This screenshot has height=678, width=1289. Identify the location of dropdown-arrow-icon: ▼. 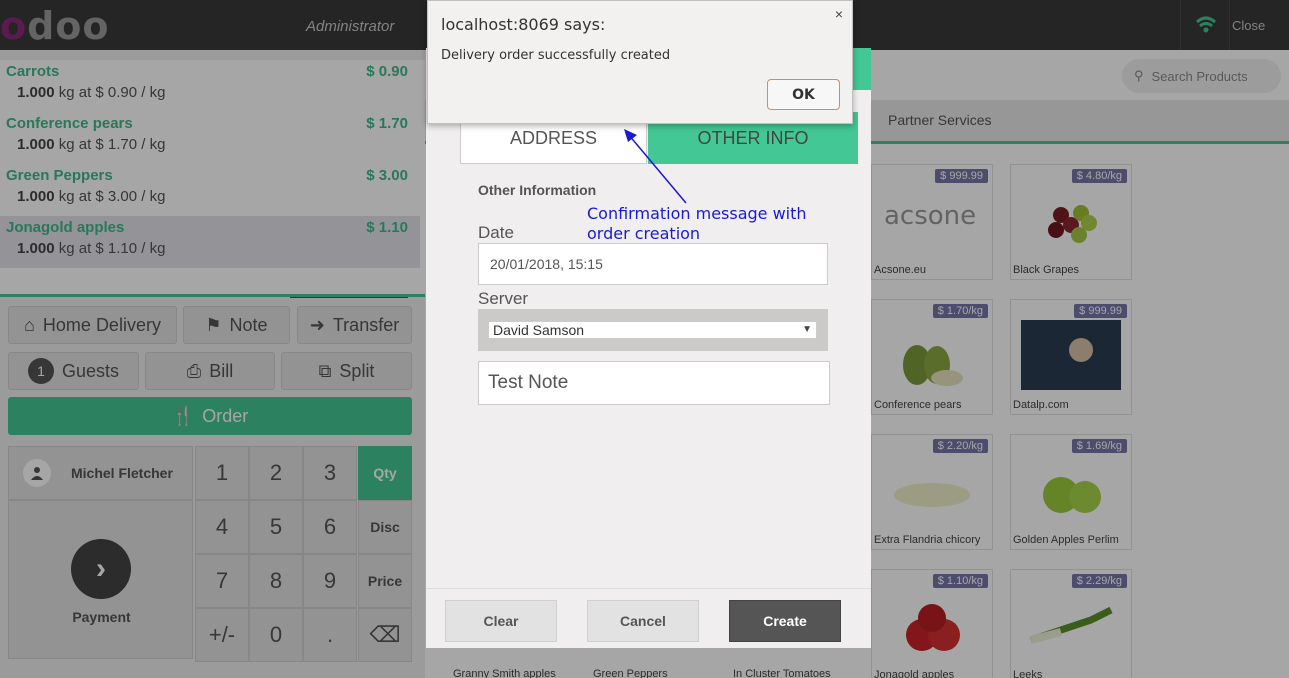
(807, 329).